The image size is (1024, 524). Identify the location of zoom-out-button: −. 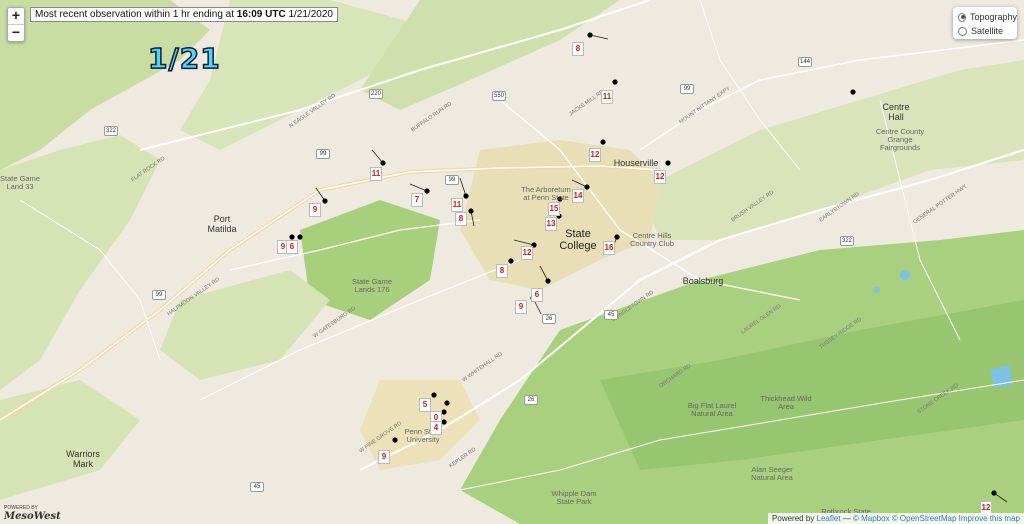
(16, 32).